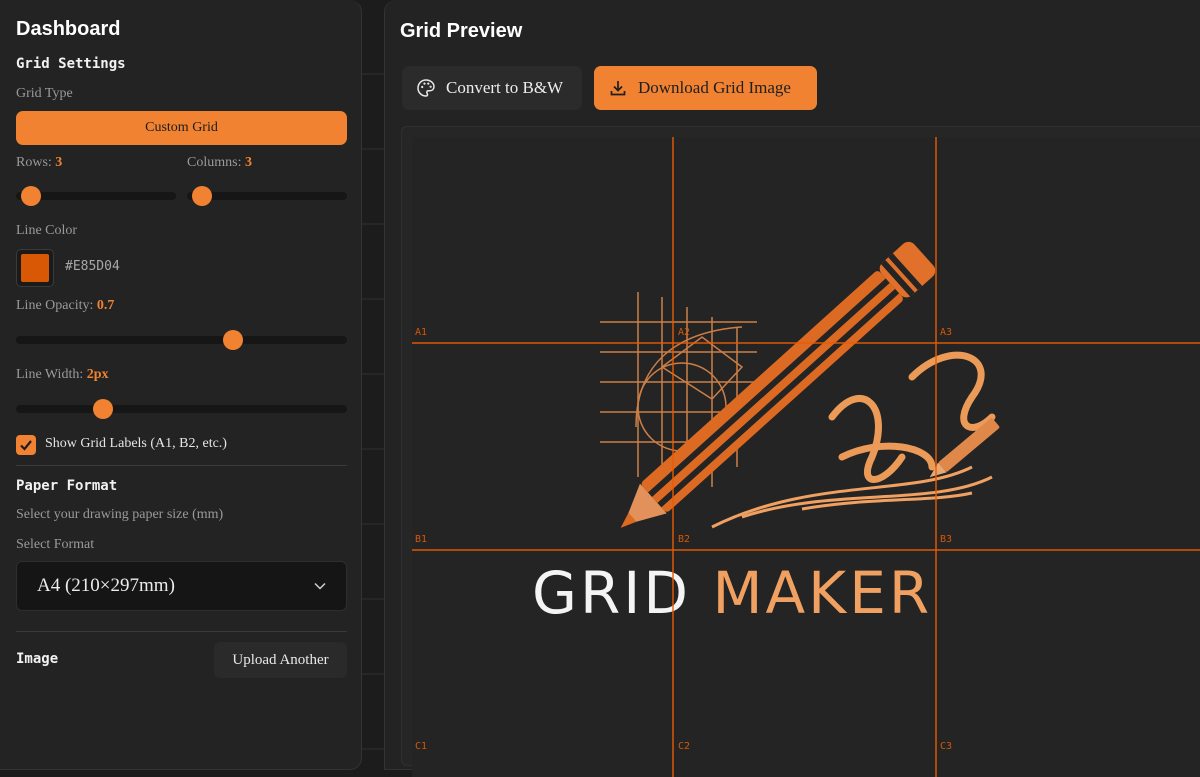 Image resolution: width=1200 pixels, height=777 pixels. What do you see at coordinates (34, 162) in the screenshot?
I see `rows-label-text: Rows:` at bounding box center [34, 162].